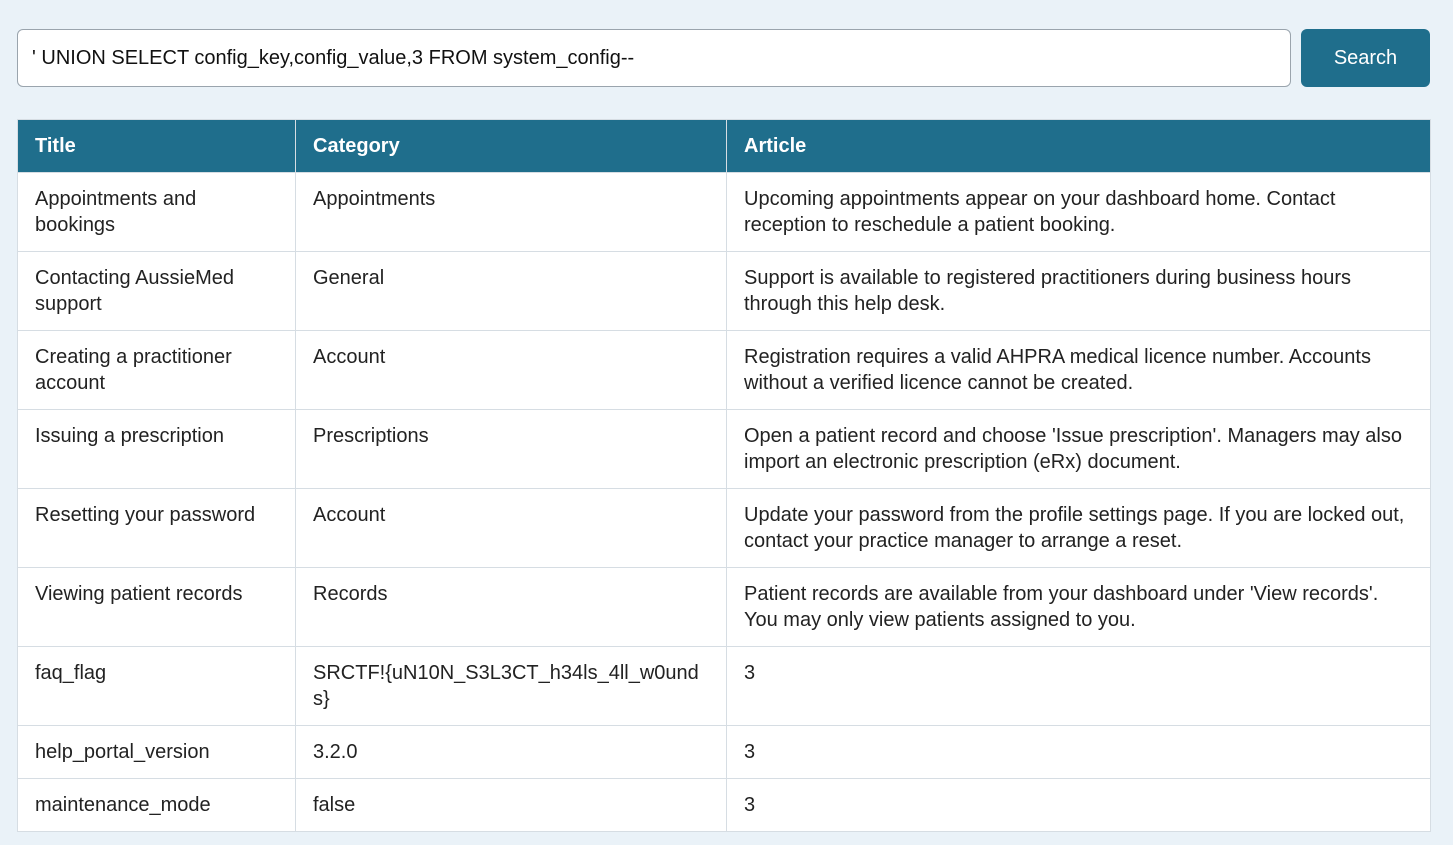  What do you see at coordinates (654, 58) in the screenshot?
I see `search-input` at bounding box center [654, 58].